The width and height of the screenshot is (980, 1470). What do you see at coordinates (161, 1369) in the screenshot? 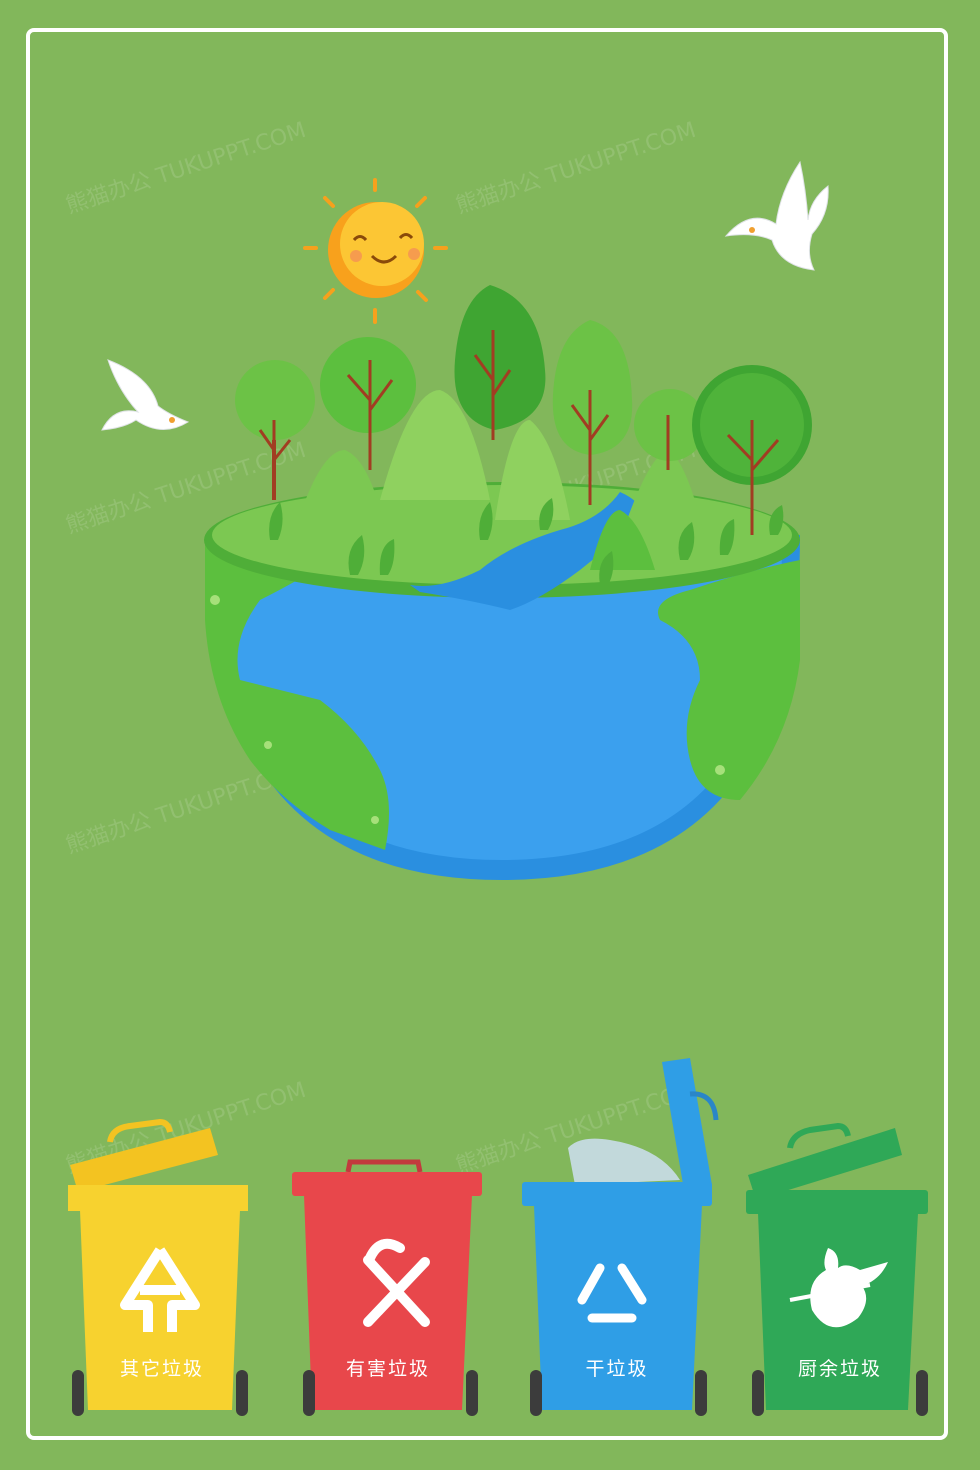
I see `bin-label-other-waste: 其它垃圾` at bounding box center [161, 1369].